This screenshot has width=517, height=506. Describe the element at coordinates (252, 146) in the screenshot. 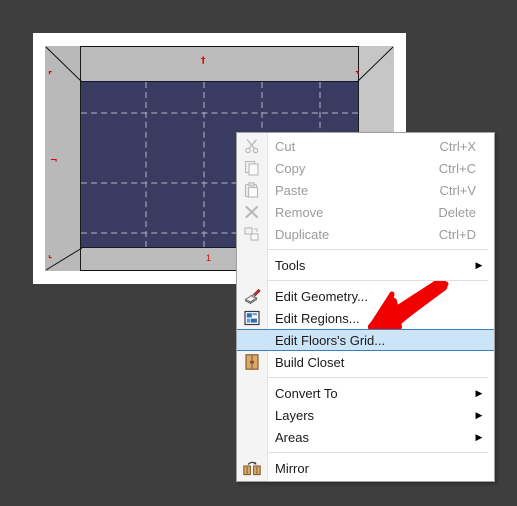

I see `scissors-icon` at that location.